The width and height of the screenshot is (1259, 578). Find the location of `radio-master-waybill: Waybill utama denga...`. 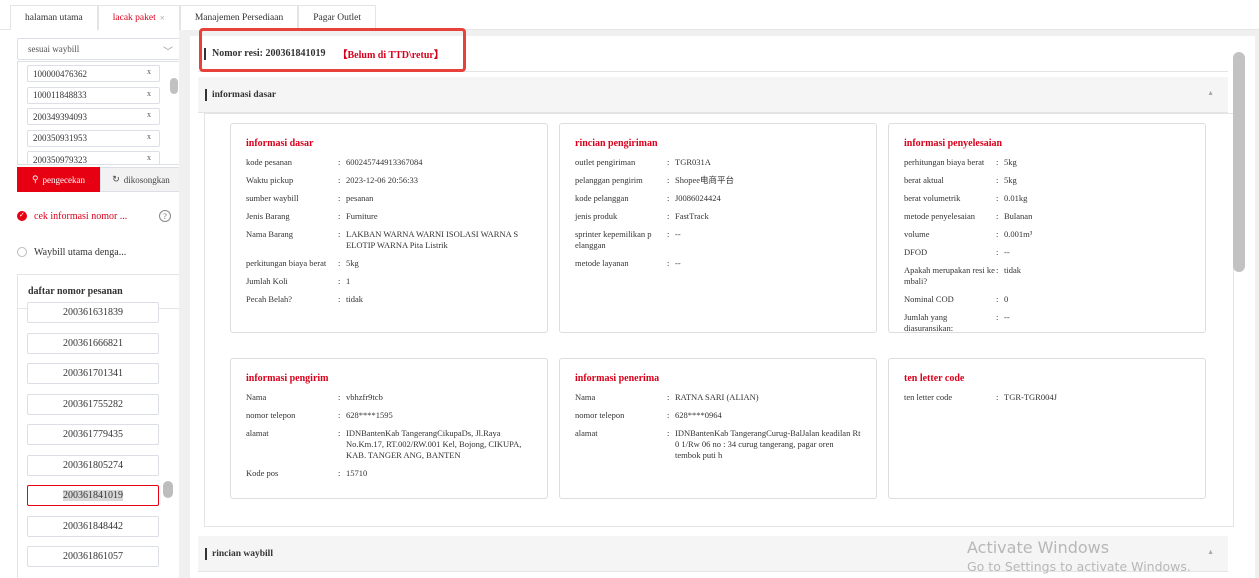

radio-master-waybill: Waybill utama denga... is located at coordinates (71, 252).